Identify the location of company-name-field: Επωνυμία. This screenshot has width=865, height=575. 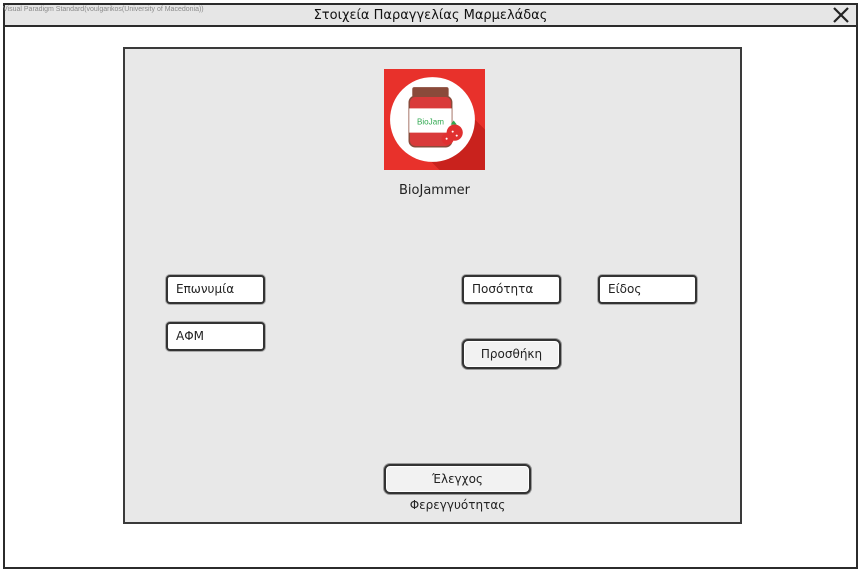
(215, 289).